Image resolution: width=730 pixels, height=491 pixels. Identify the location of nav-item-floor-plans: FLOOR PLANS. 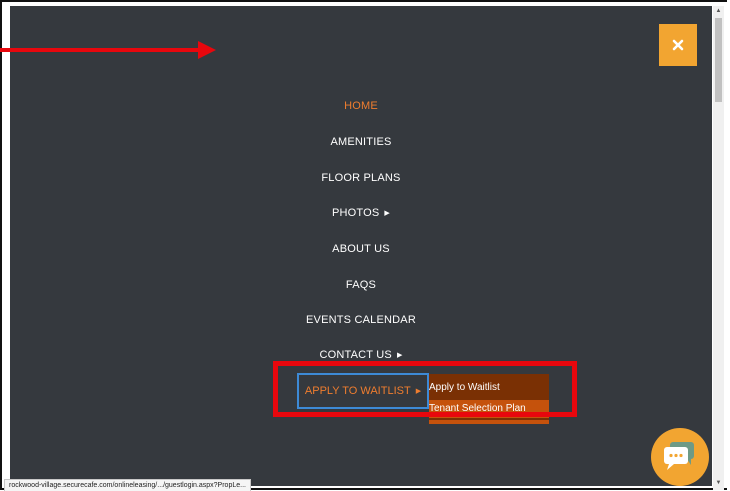
(361, 178).